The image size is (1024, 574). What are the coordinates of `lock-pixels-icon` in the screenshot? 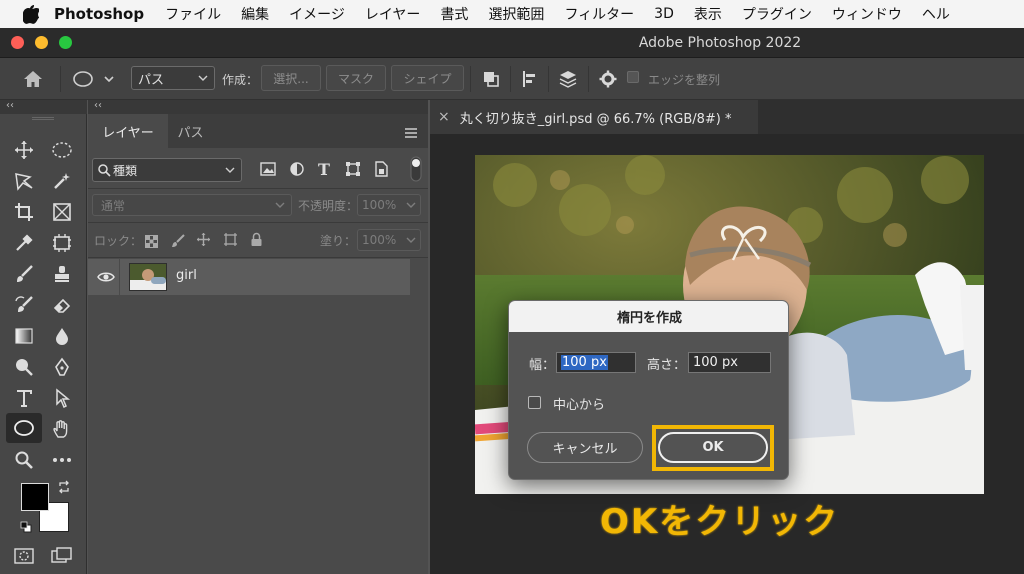 It's located at (178, 240).